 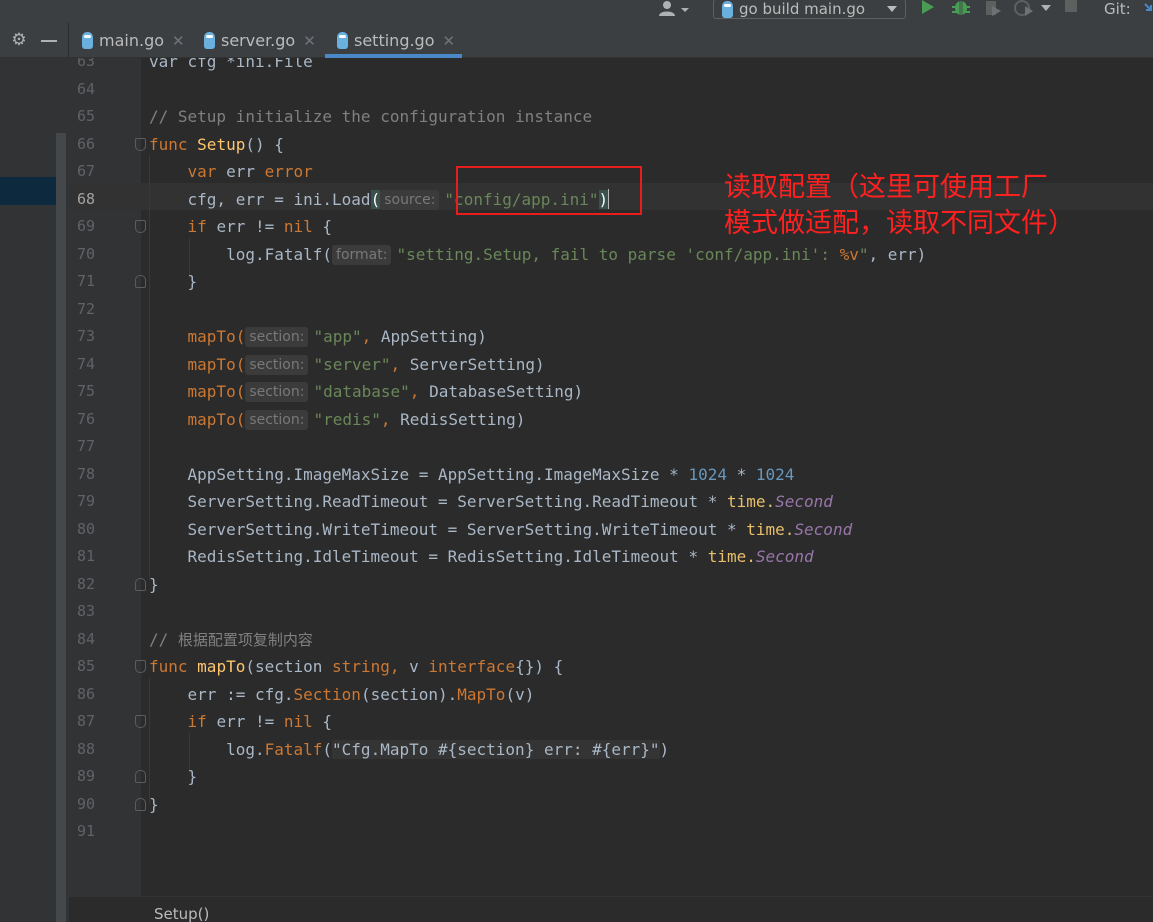 I want to click on code-token: 1024, so click(x=775, y=474).